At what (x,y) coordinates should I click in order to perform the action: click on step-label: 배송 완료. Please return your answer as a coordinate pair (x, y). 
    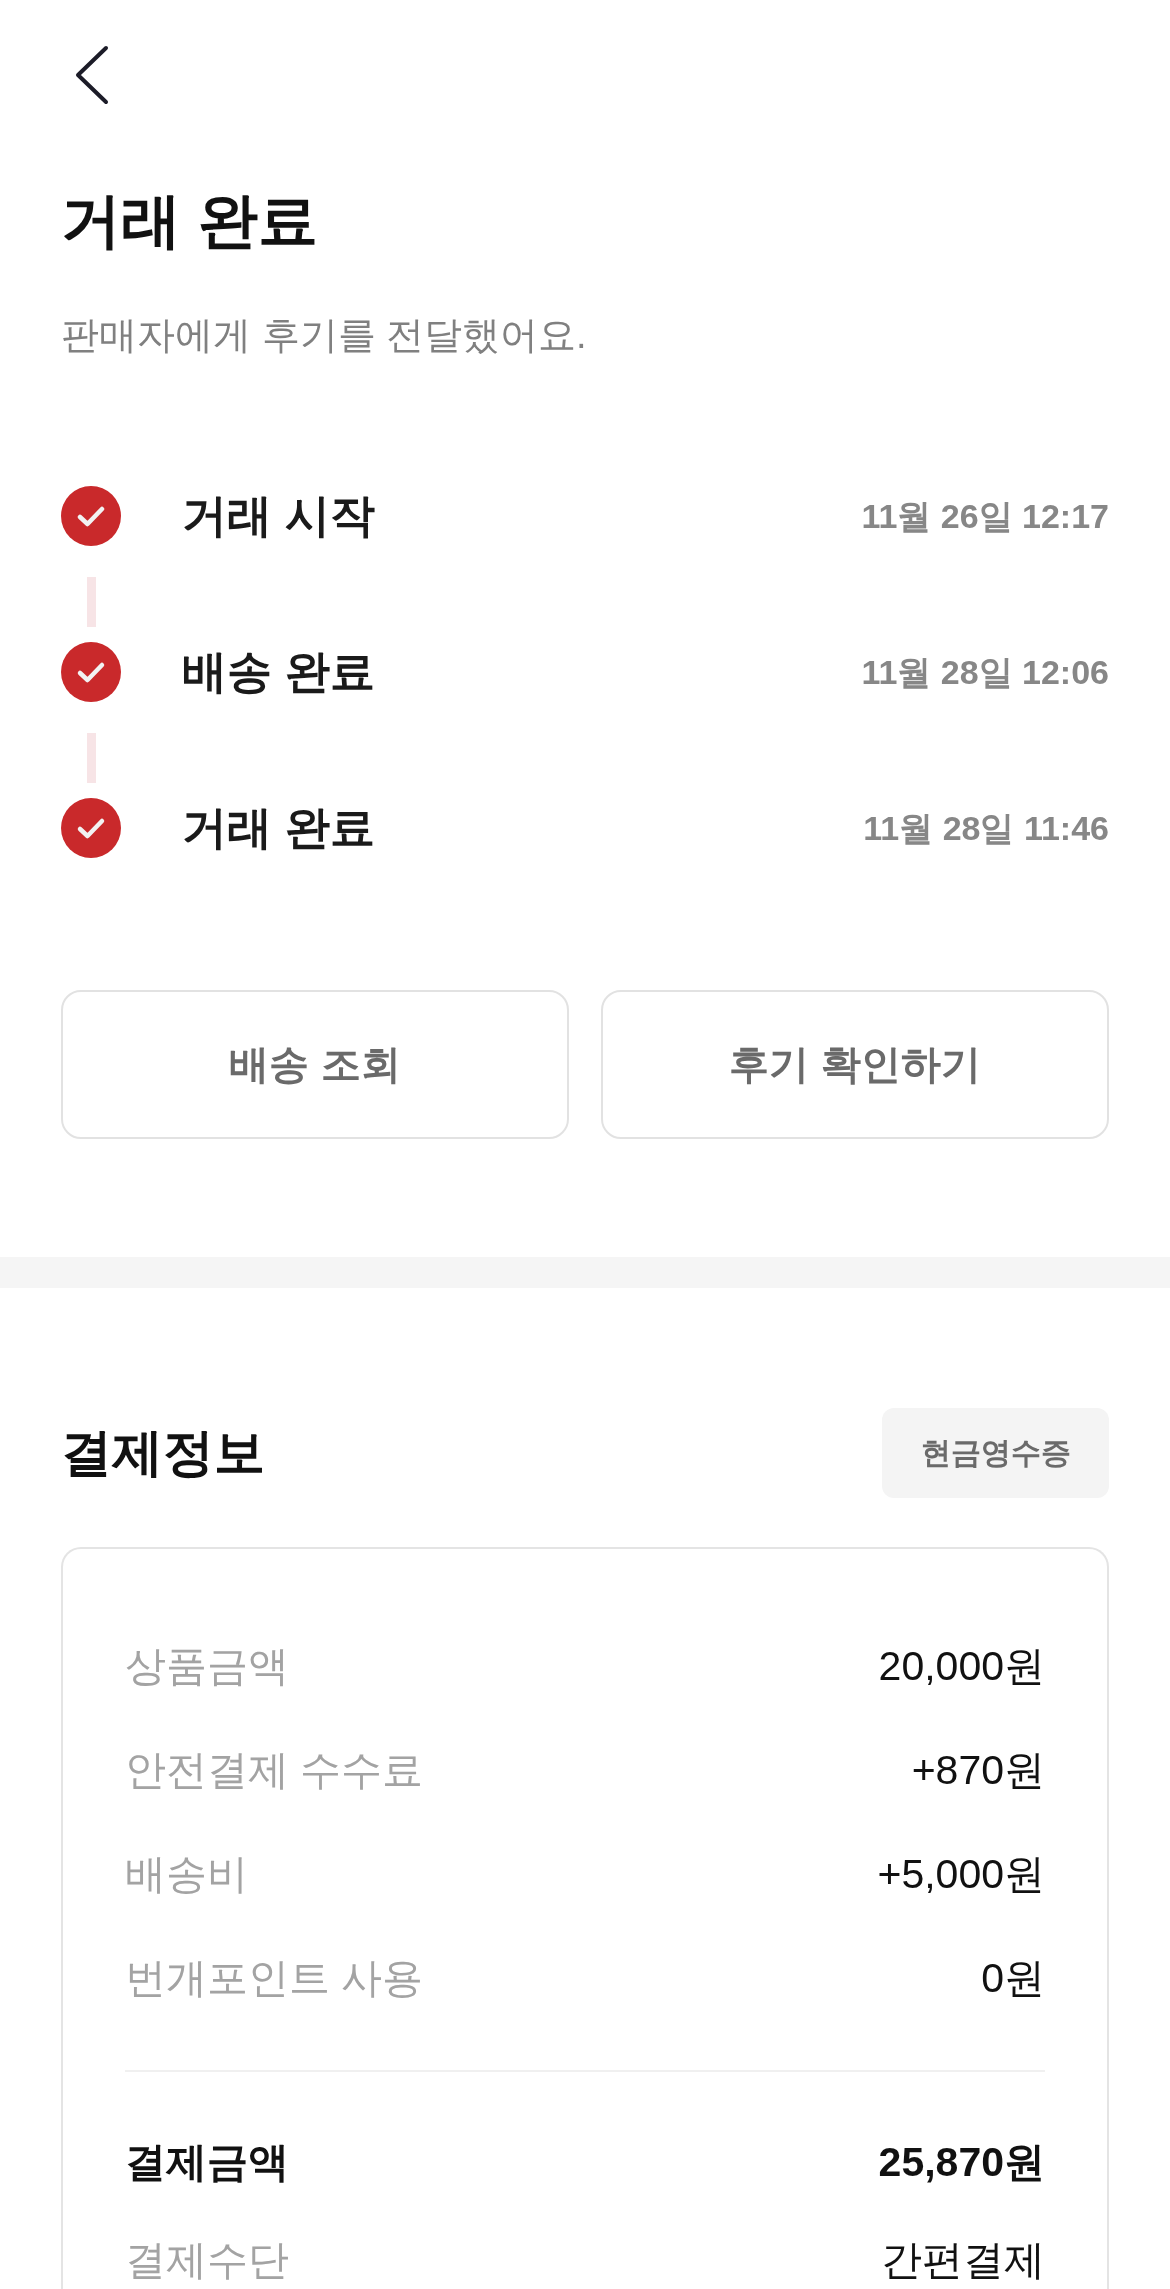
    Looking at the image, I should click on (278, 672).